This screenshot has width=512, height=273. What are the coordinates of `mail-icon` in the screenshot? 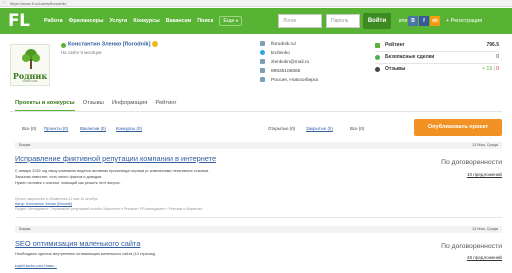 It's located at (262, 62).